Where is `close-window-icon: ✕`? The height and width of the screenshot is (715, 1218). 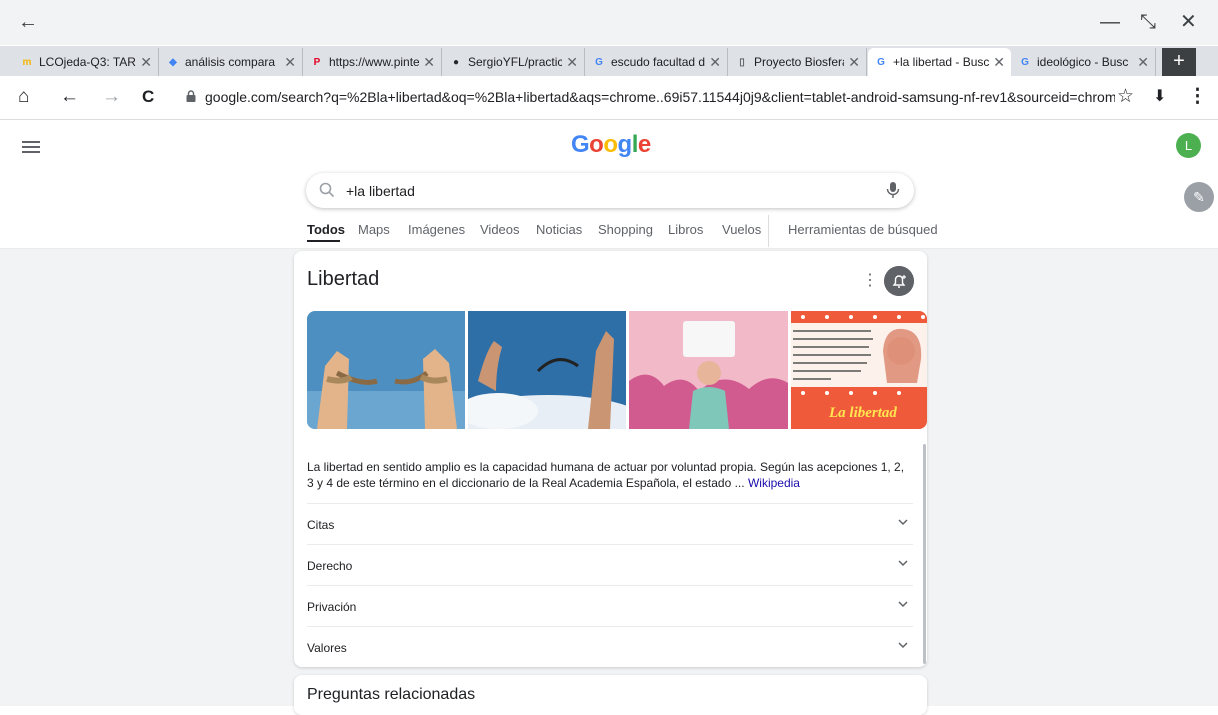 close-window-icon: ✕ is located at coordinates (1188, 22).